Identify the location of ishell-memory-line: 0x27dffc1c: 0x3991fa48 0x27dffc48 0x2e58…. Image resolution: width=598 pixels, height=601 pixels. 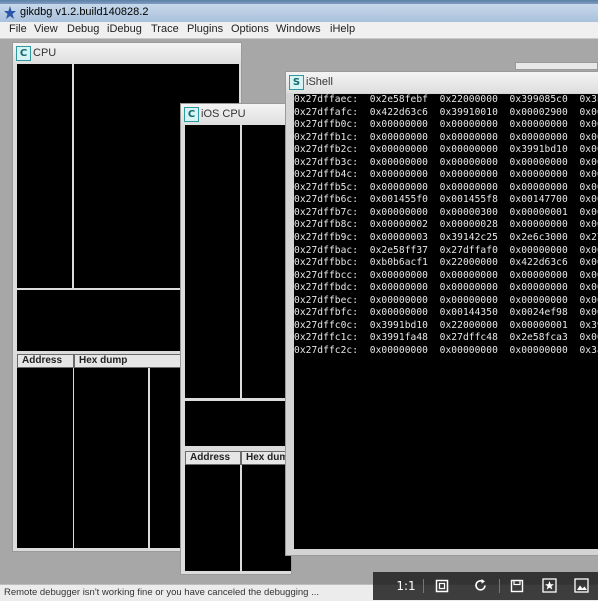
(446, 338).